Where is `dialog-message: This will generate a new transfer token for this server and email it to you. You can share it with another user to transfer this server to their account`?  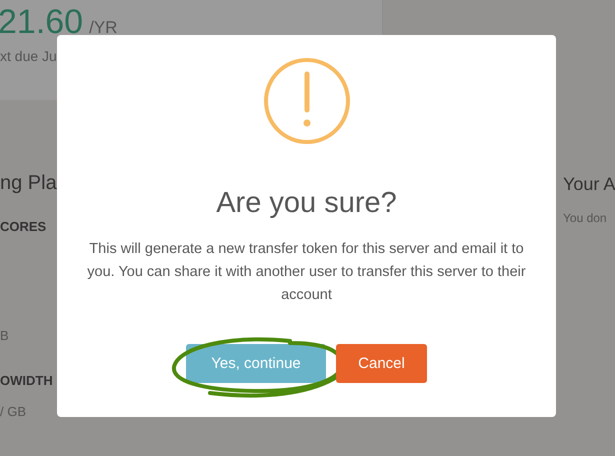 dialog-message: This will generate a new transfer token for this server and email it to you. You can share it with another user to transfer this server to their account is located at coordinates (306, 272).